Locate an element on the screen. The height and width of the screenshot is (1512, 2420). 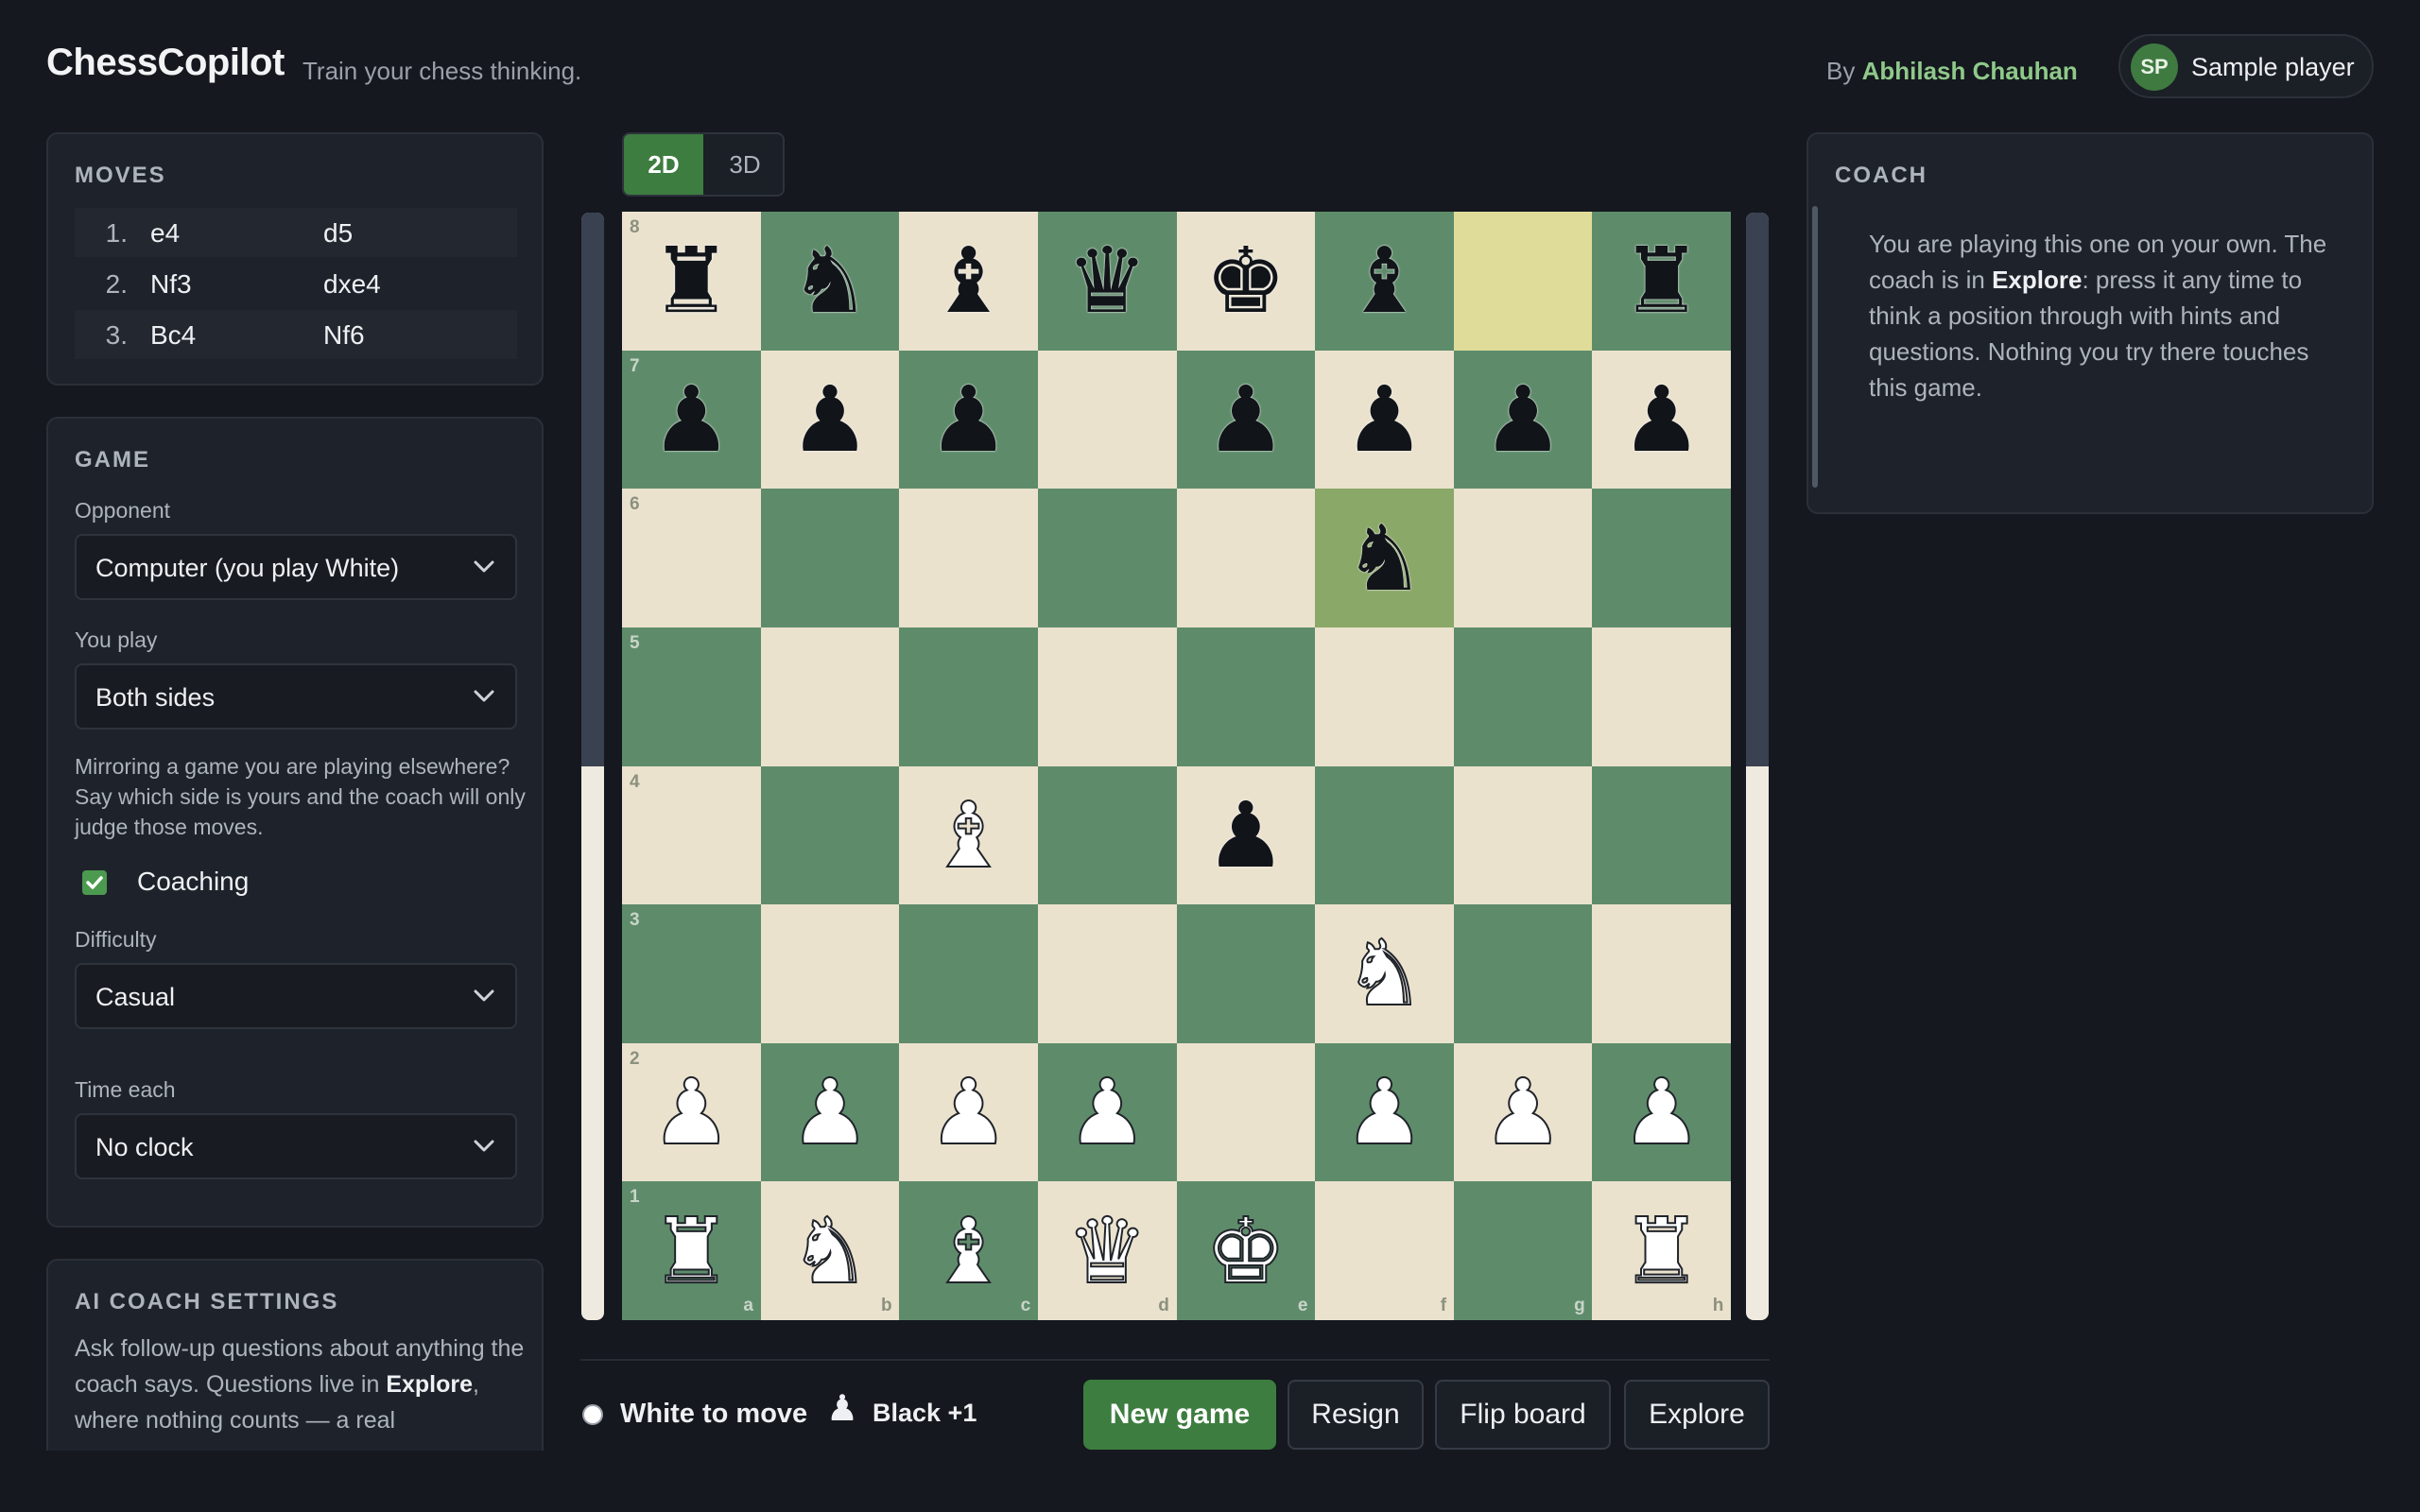
square-a8: 8 ♜ is located at coordinates (691, 281).